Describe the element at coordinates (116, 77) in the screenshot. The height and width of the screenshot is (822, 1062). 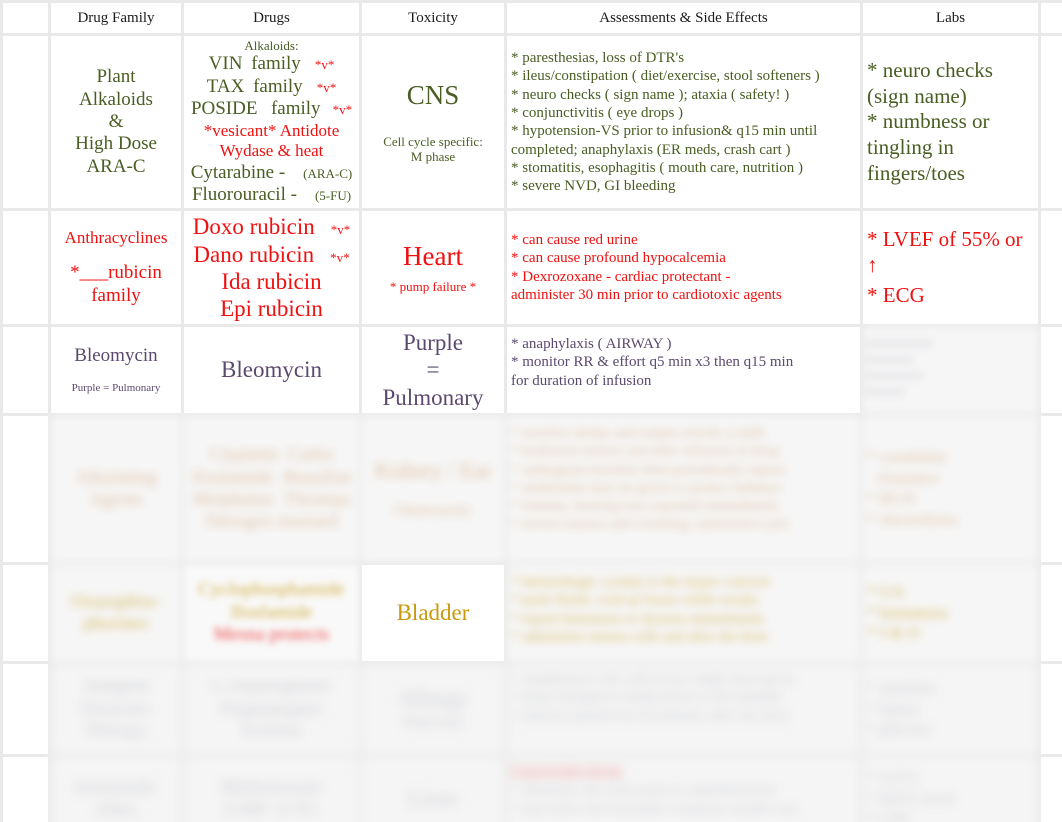
I see `drug-family-line: Plant` at that location.